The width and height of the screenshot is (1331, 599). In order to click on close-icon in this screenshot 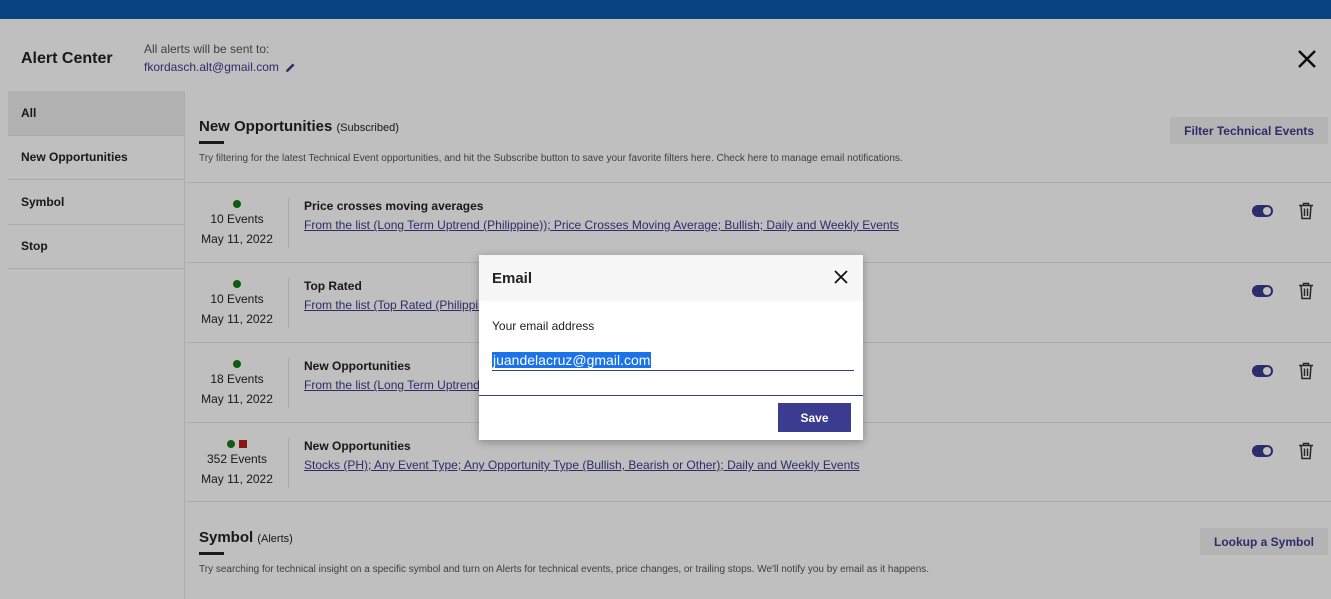, I will do `click(841, 277)`.